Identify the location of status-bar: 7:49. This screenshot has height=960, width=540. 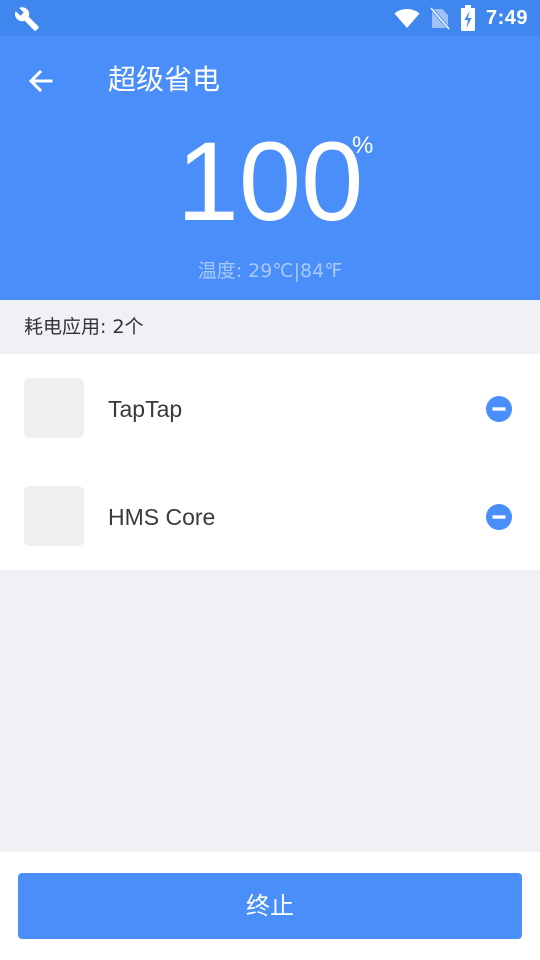
(270, 18).